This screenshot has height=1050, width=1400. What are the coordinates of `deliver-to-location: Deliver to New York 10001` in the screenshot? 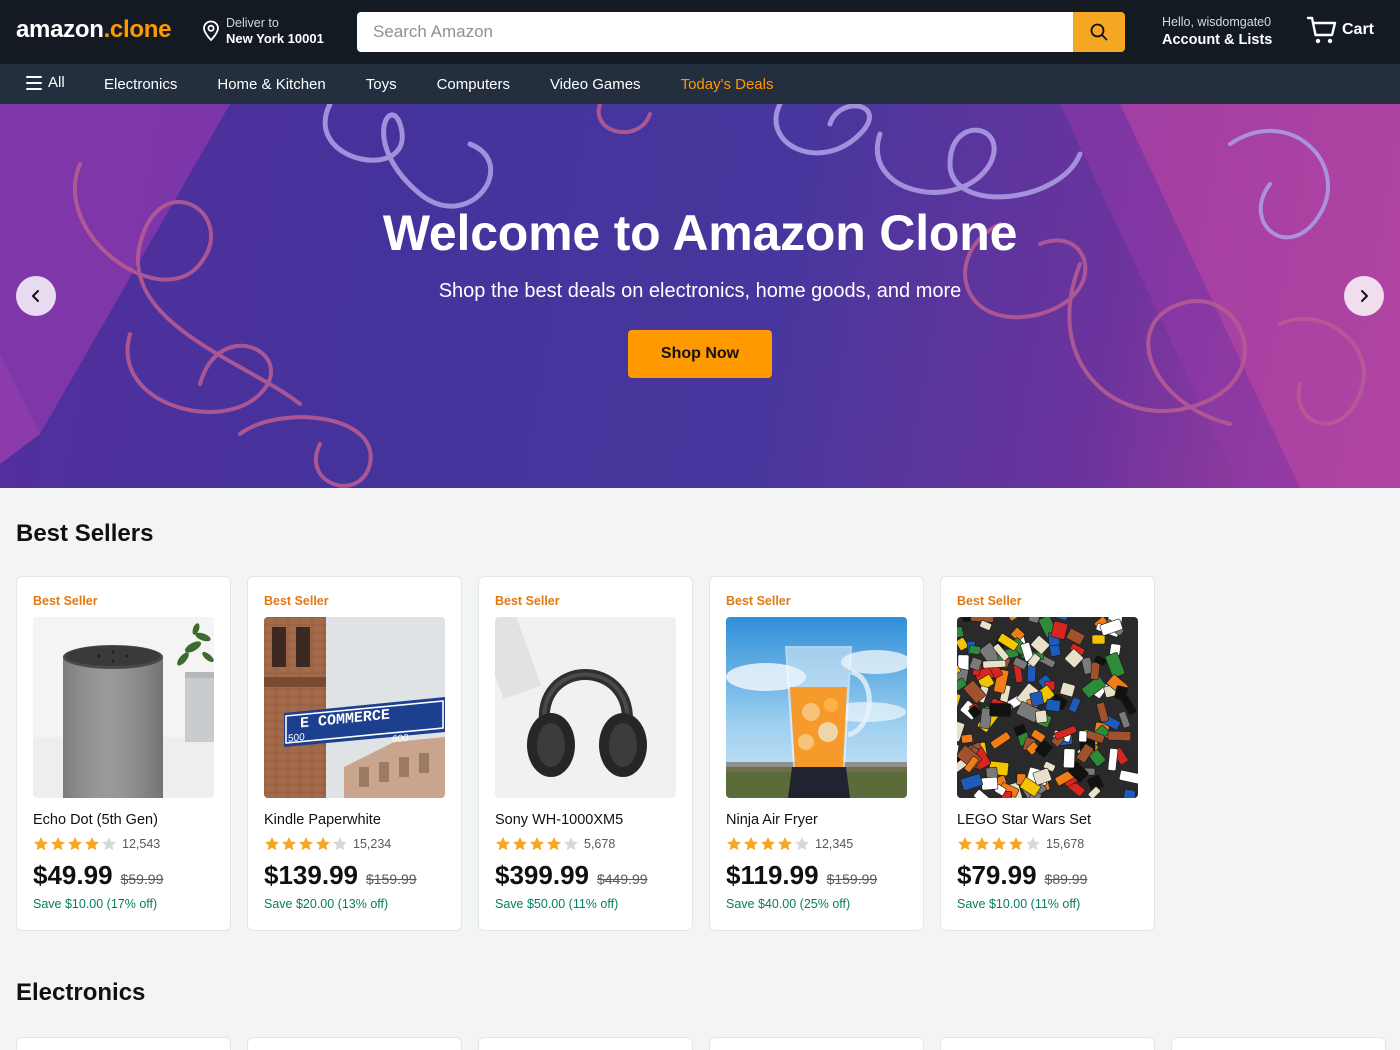 It's located at (263, 31).